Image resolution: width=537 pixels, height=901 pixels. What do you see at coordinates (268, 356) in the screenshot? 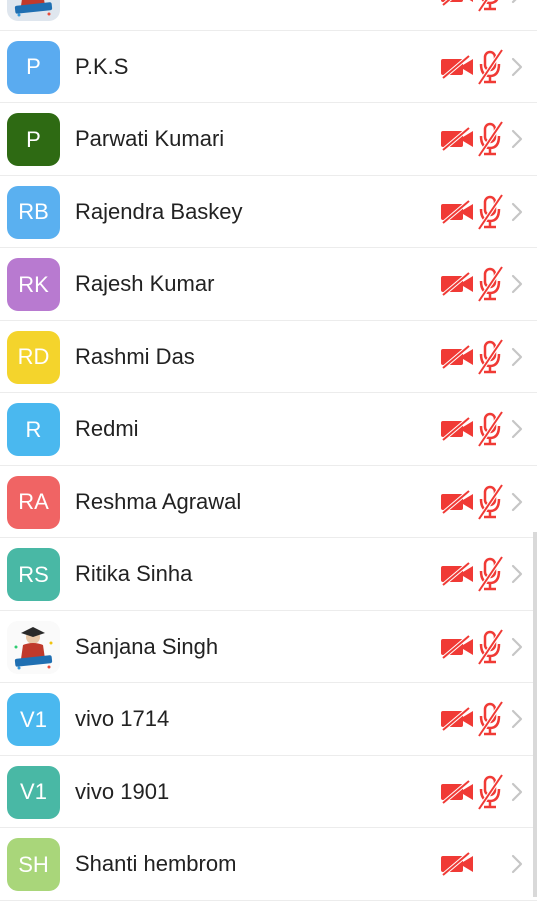
I see `participant-row: RD Rashmi Das` at bounding box center [268, 356].